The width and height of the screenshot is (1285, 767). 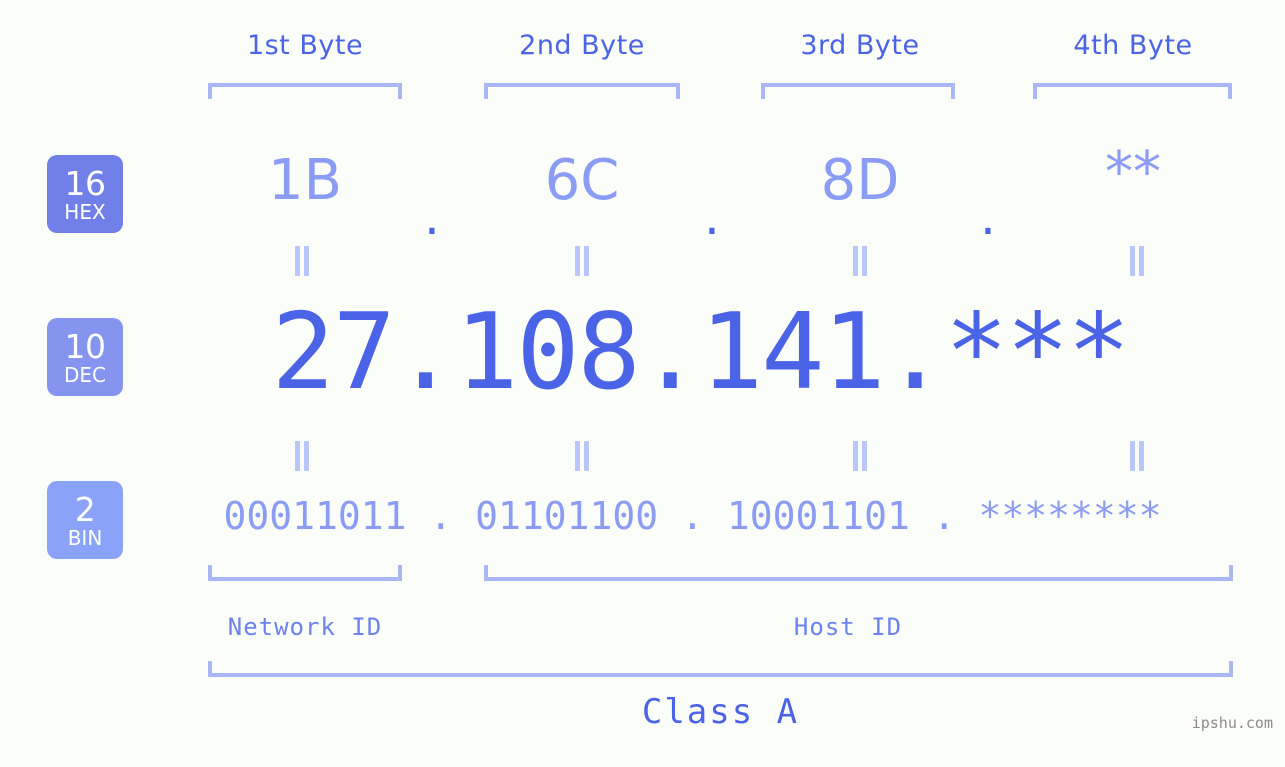 I want to click on hex-byte-4: **, so click(x=1133, y=172).